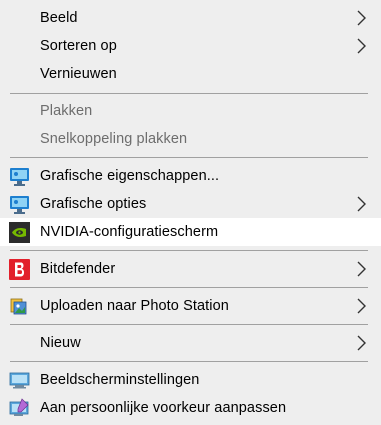  Describe the element at coordinates (114, 139) in the screenshot. I see `menu-item-label: Snelkoppeling plakken` at that location.